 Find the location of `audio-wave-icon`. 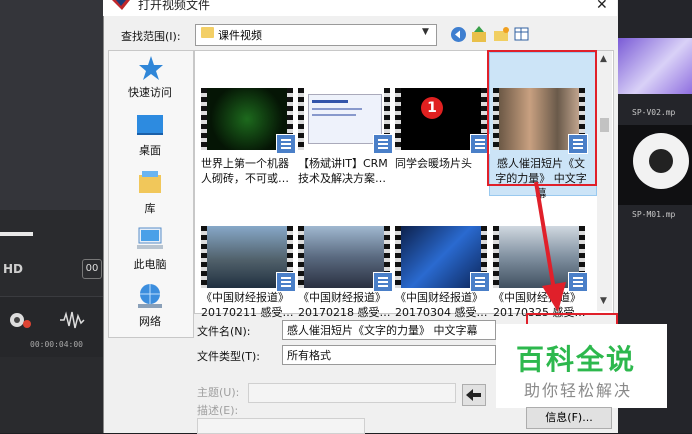

audio-wave-icon is located at coordinates (73, 320).